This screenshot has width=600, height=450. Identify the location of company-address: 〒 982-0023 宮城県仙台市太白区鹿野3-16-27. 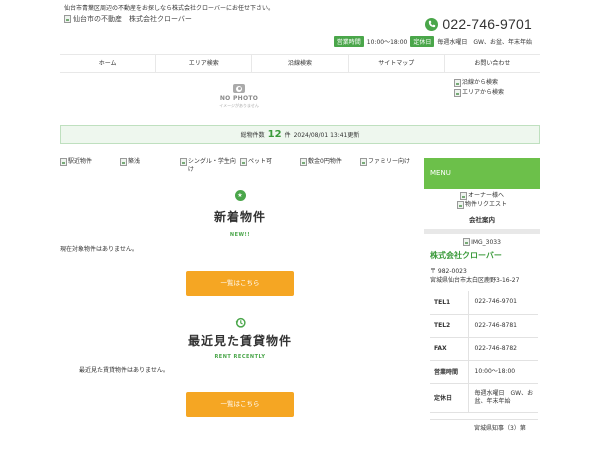
(482, 276).